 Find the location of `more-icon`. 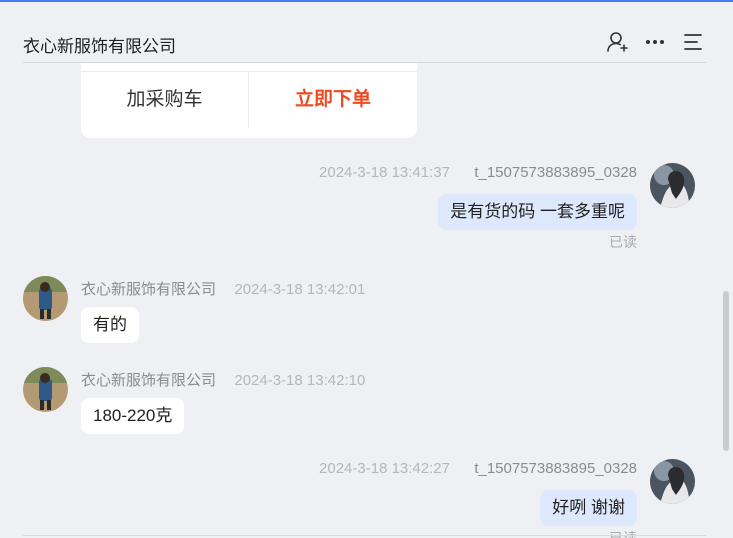

more-icon is located at coordinates (655, 42).